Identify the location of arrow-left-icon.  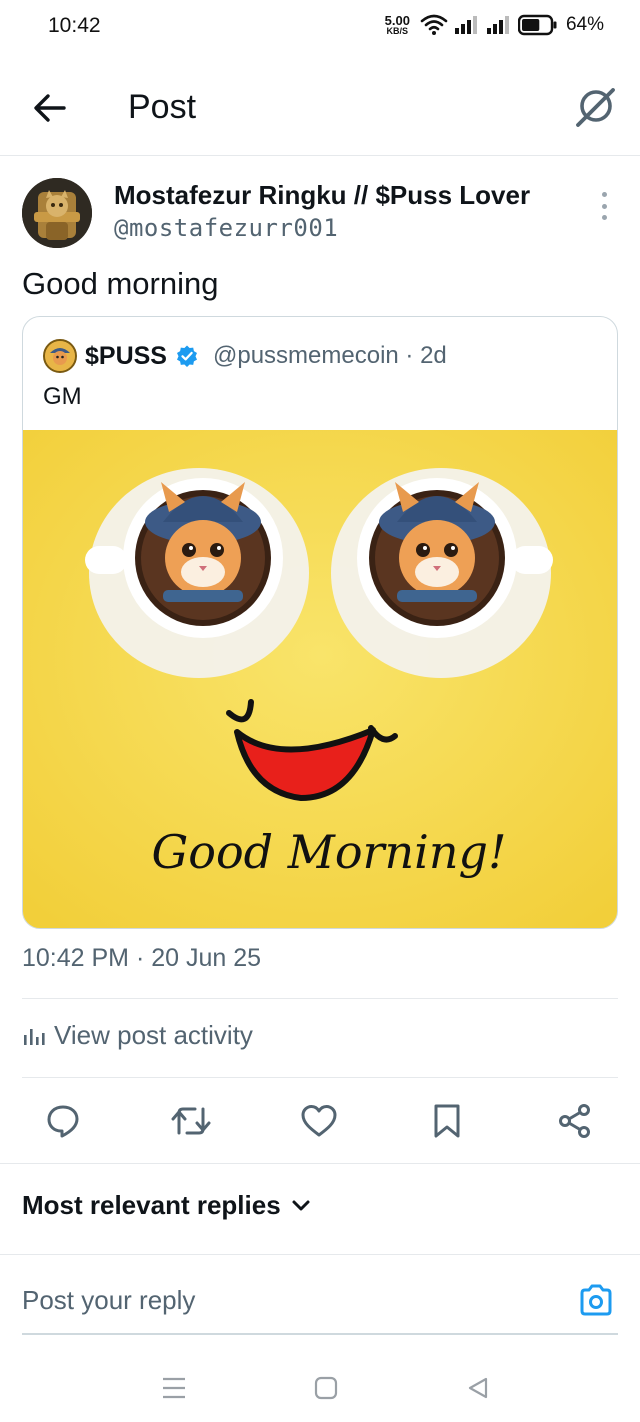
(50, 108).